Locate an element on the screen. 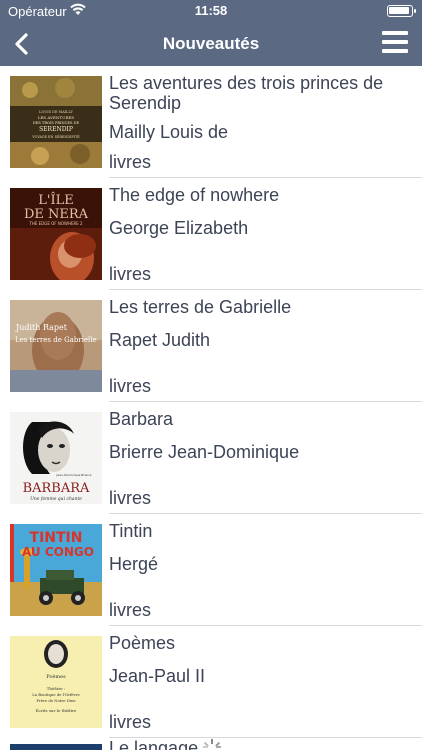 Image resolution: width=422 pixels, height=750 pixels. cover-text: Une femme qui chante is located at coordinates (56, 499).